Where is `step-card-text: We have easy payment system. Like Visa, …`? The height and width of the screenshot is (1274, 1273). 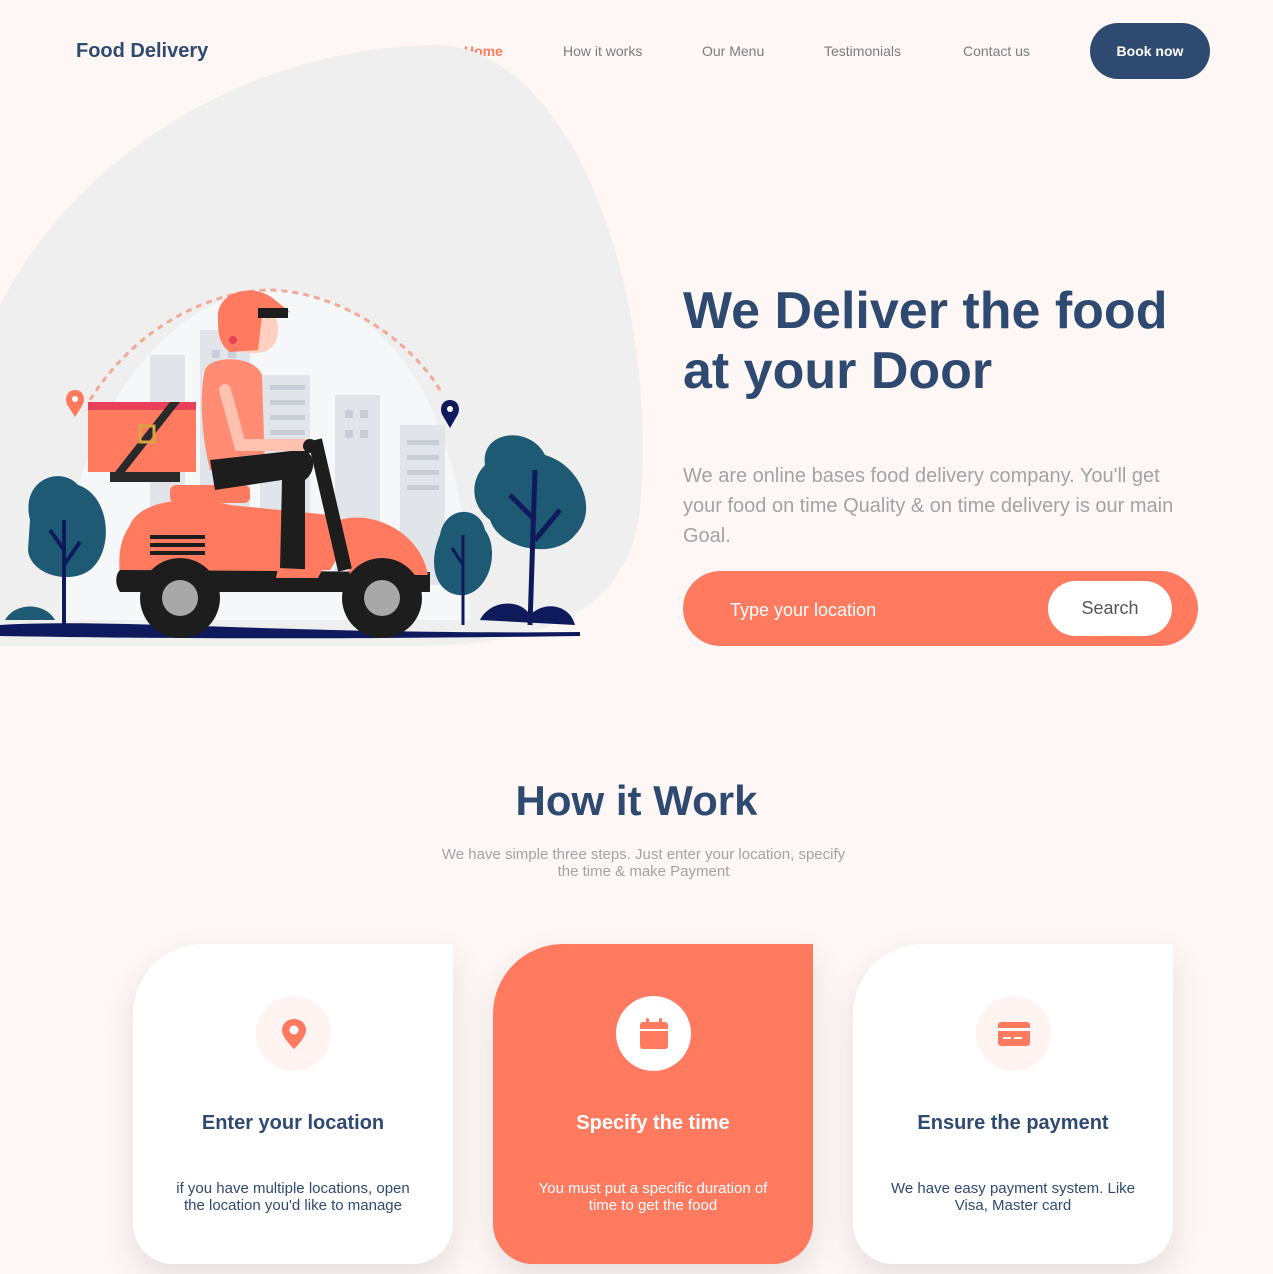 step-card-text: We have easy payment system. Like Visa, … is located at coordinates (1013, 1197).